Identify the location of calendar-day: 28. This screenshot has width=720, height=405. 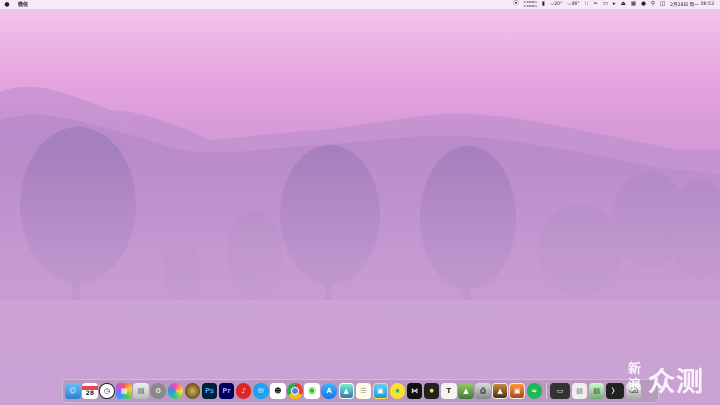
(90, 393).